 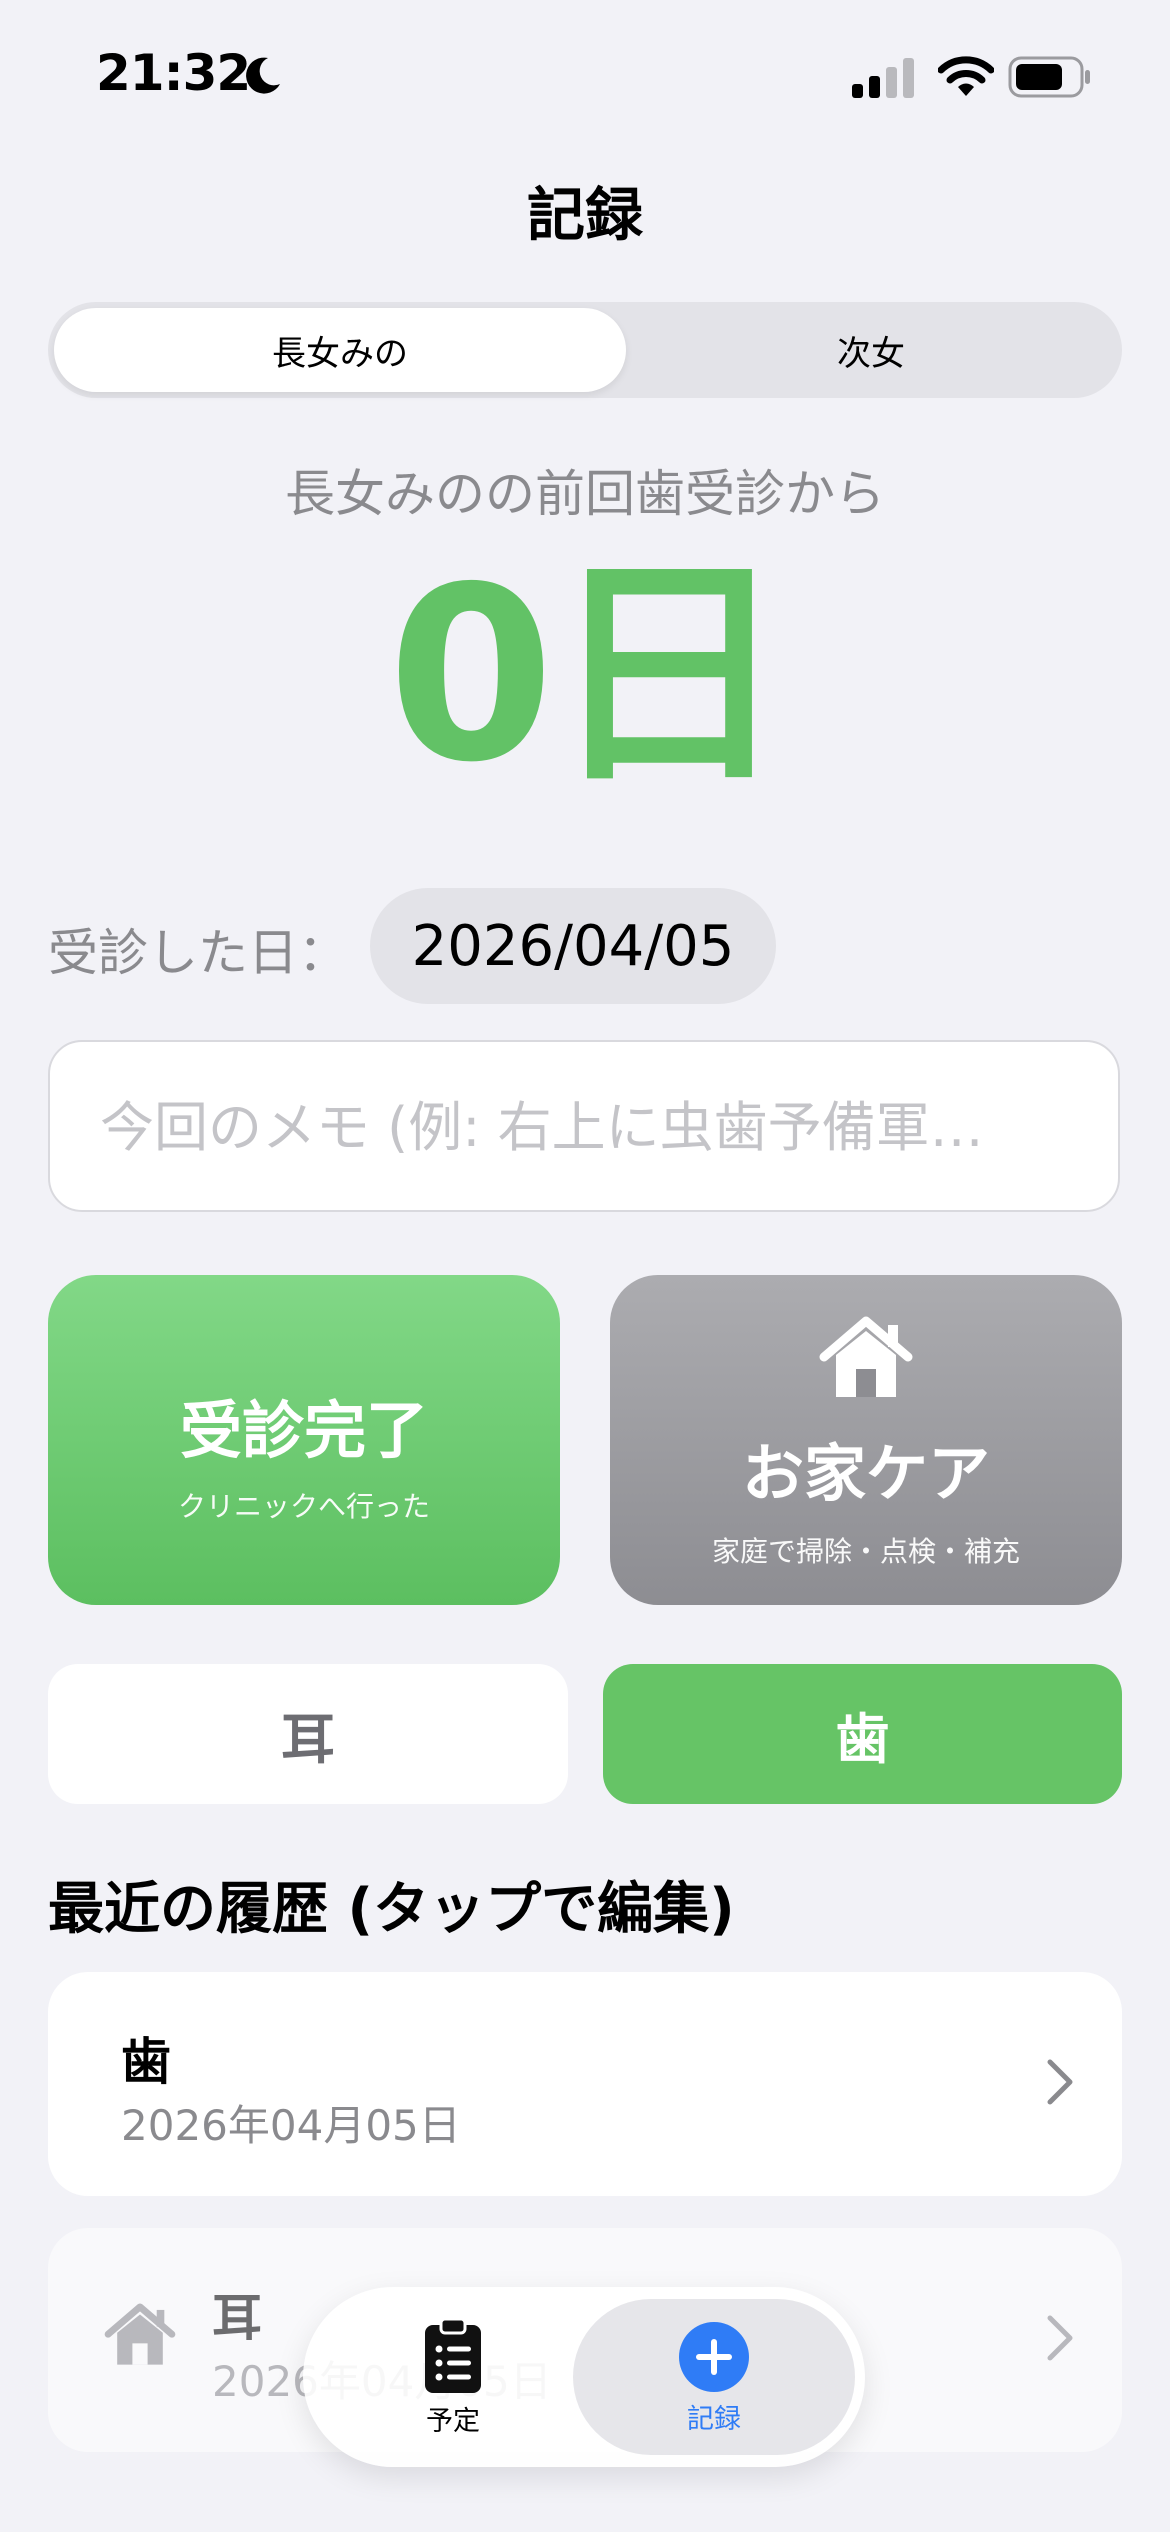 I want to click on segment-option-first-child: 長女みの, so click(x=340, y=350).